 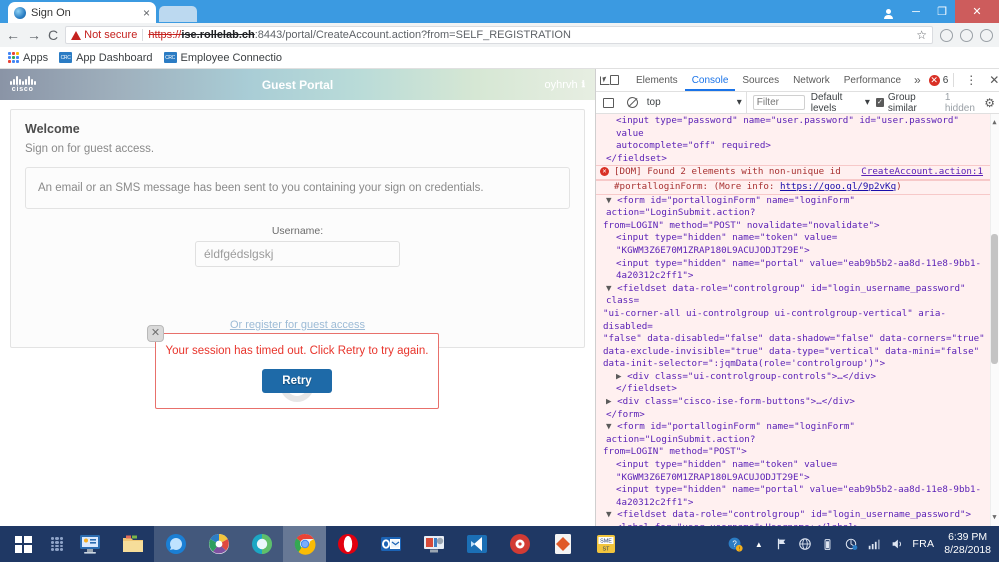 I want to click on console-code-text: </form>, so click(x=625, y=414).